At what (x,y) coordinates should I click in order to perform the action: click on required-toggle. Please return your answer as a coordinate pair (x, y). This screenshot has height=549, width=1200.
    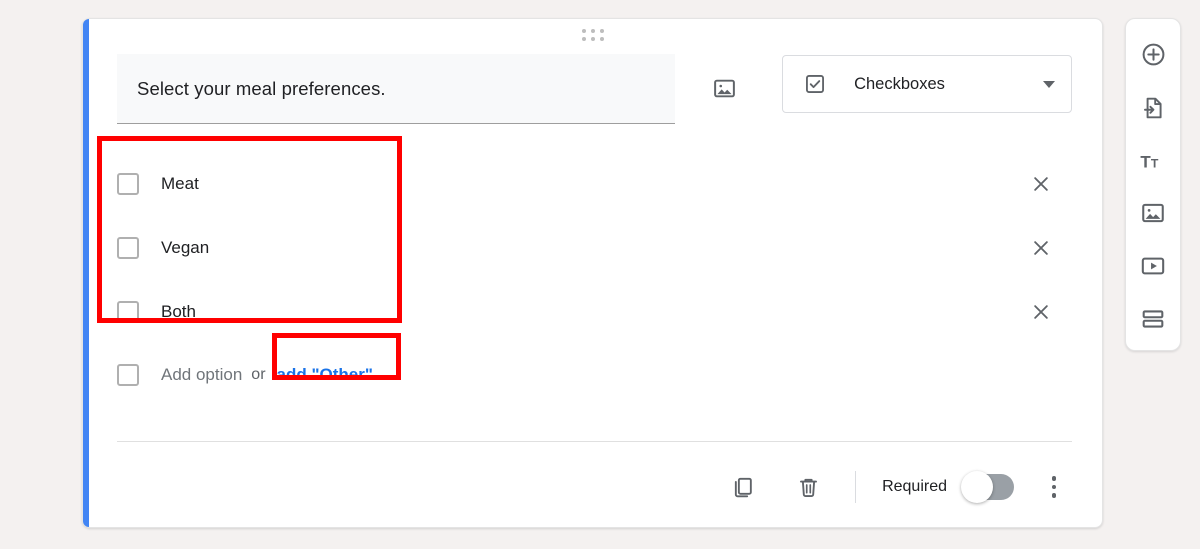
    Looking at the image, I should click on (987, 487).